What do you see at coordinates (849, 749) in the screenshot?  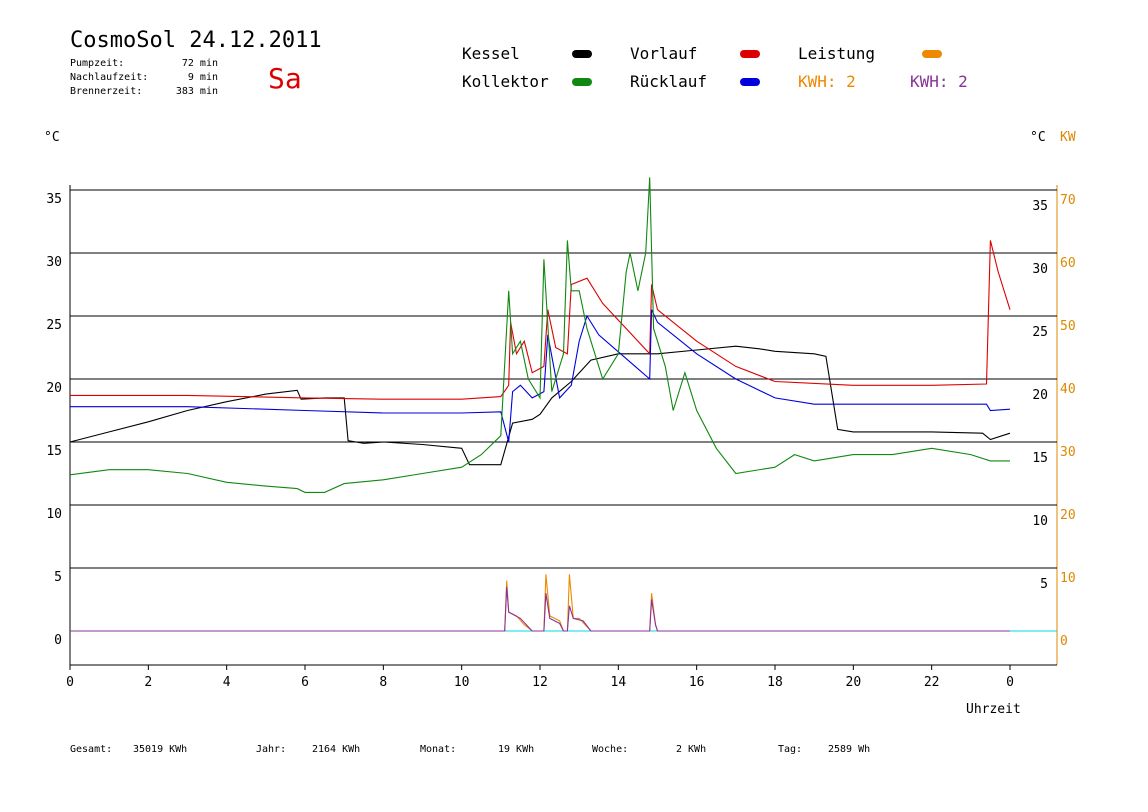 I see `total-tag-value: 2589 Wh` at bounding box center [849, 749].